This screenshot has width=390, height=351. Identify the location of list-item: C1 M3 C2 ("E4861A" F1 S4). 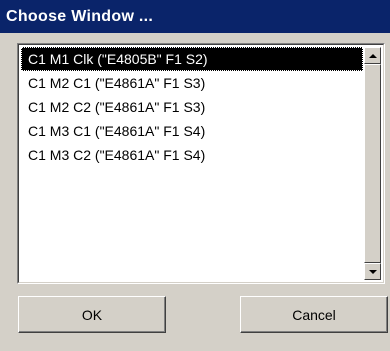
(192, 155).